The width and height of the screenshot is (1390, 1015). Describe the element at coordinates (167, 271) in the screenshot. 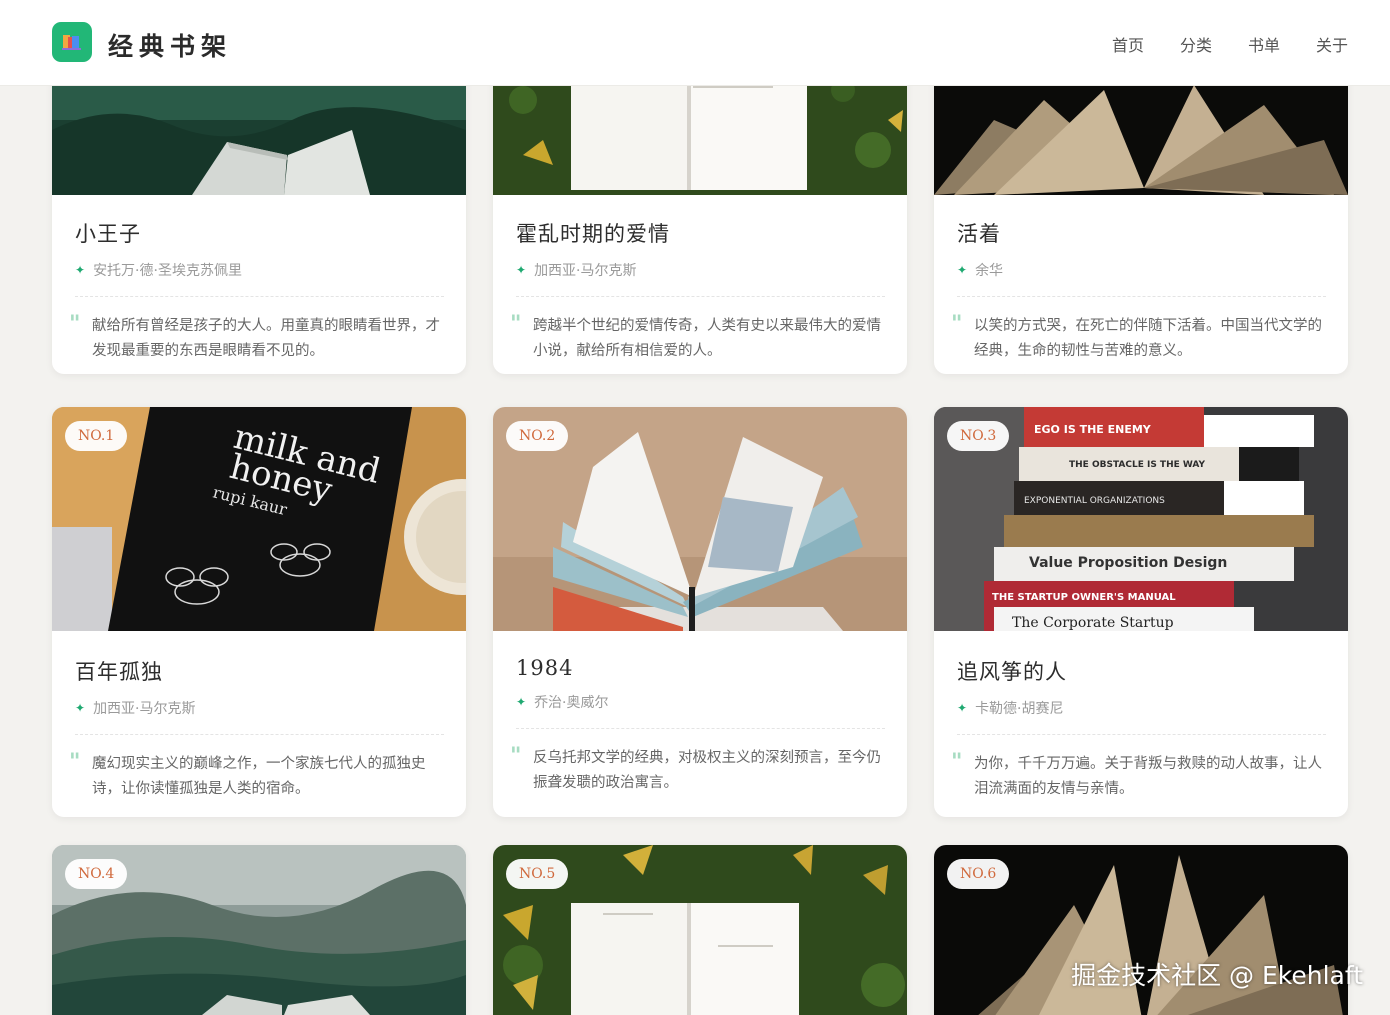

I see `author-name: 安托万·德·圣埃克苏佩里` at that location.